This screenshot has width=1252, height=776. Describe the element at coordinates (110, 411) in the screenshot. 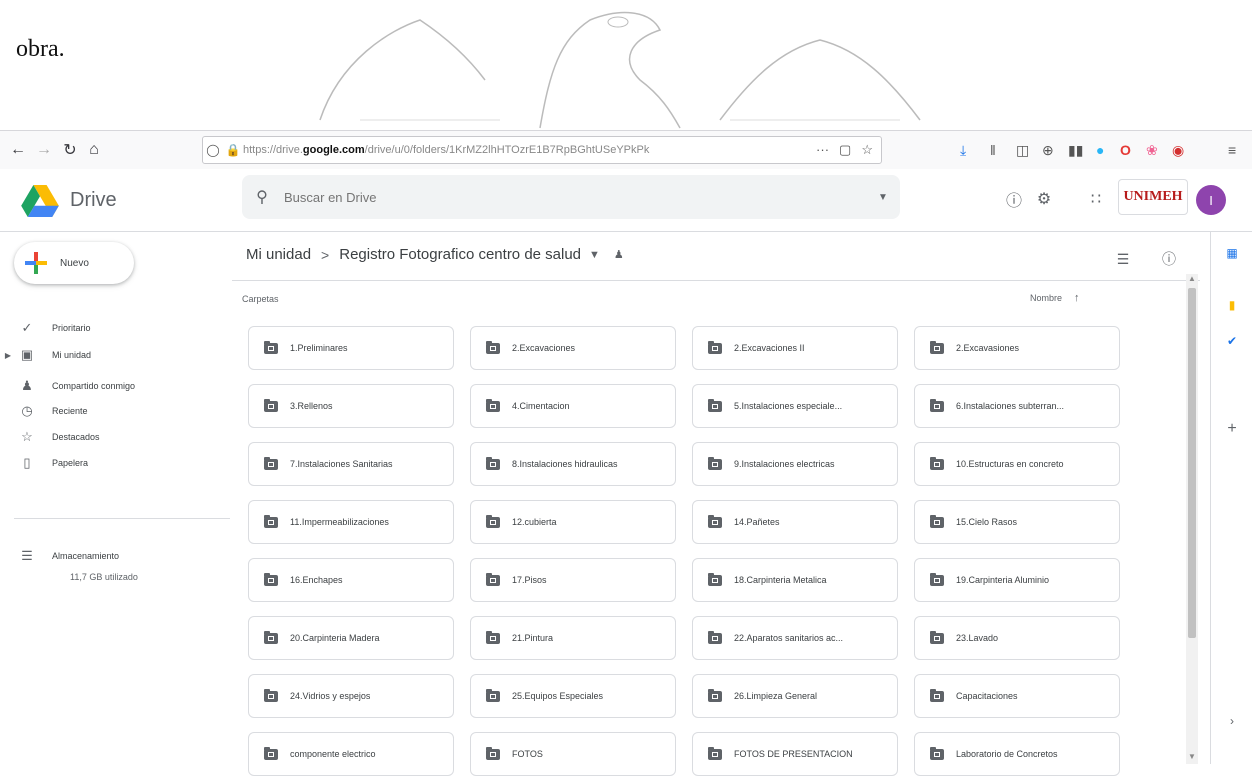

I see `sidebar-item-reciente: ◷ Reciente` at that location.